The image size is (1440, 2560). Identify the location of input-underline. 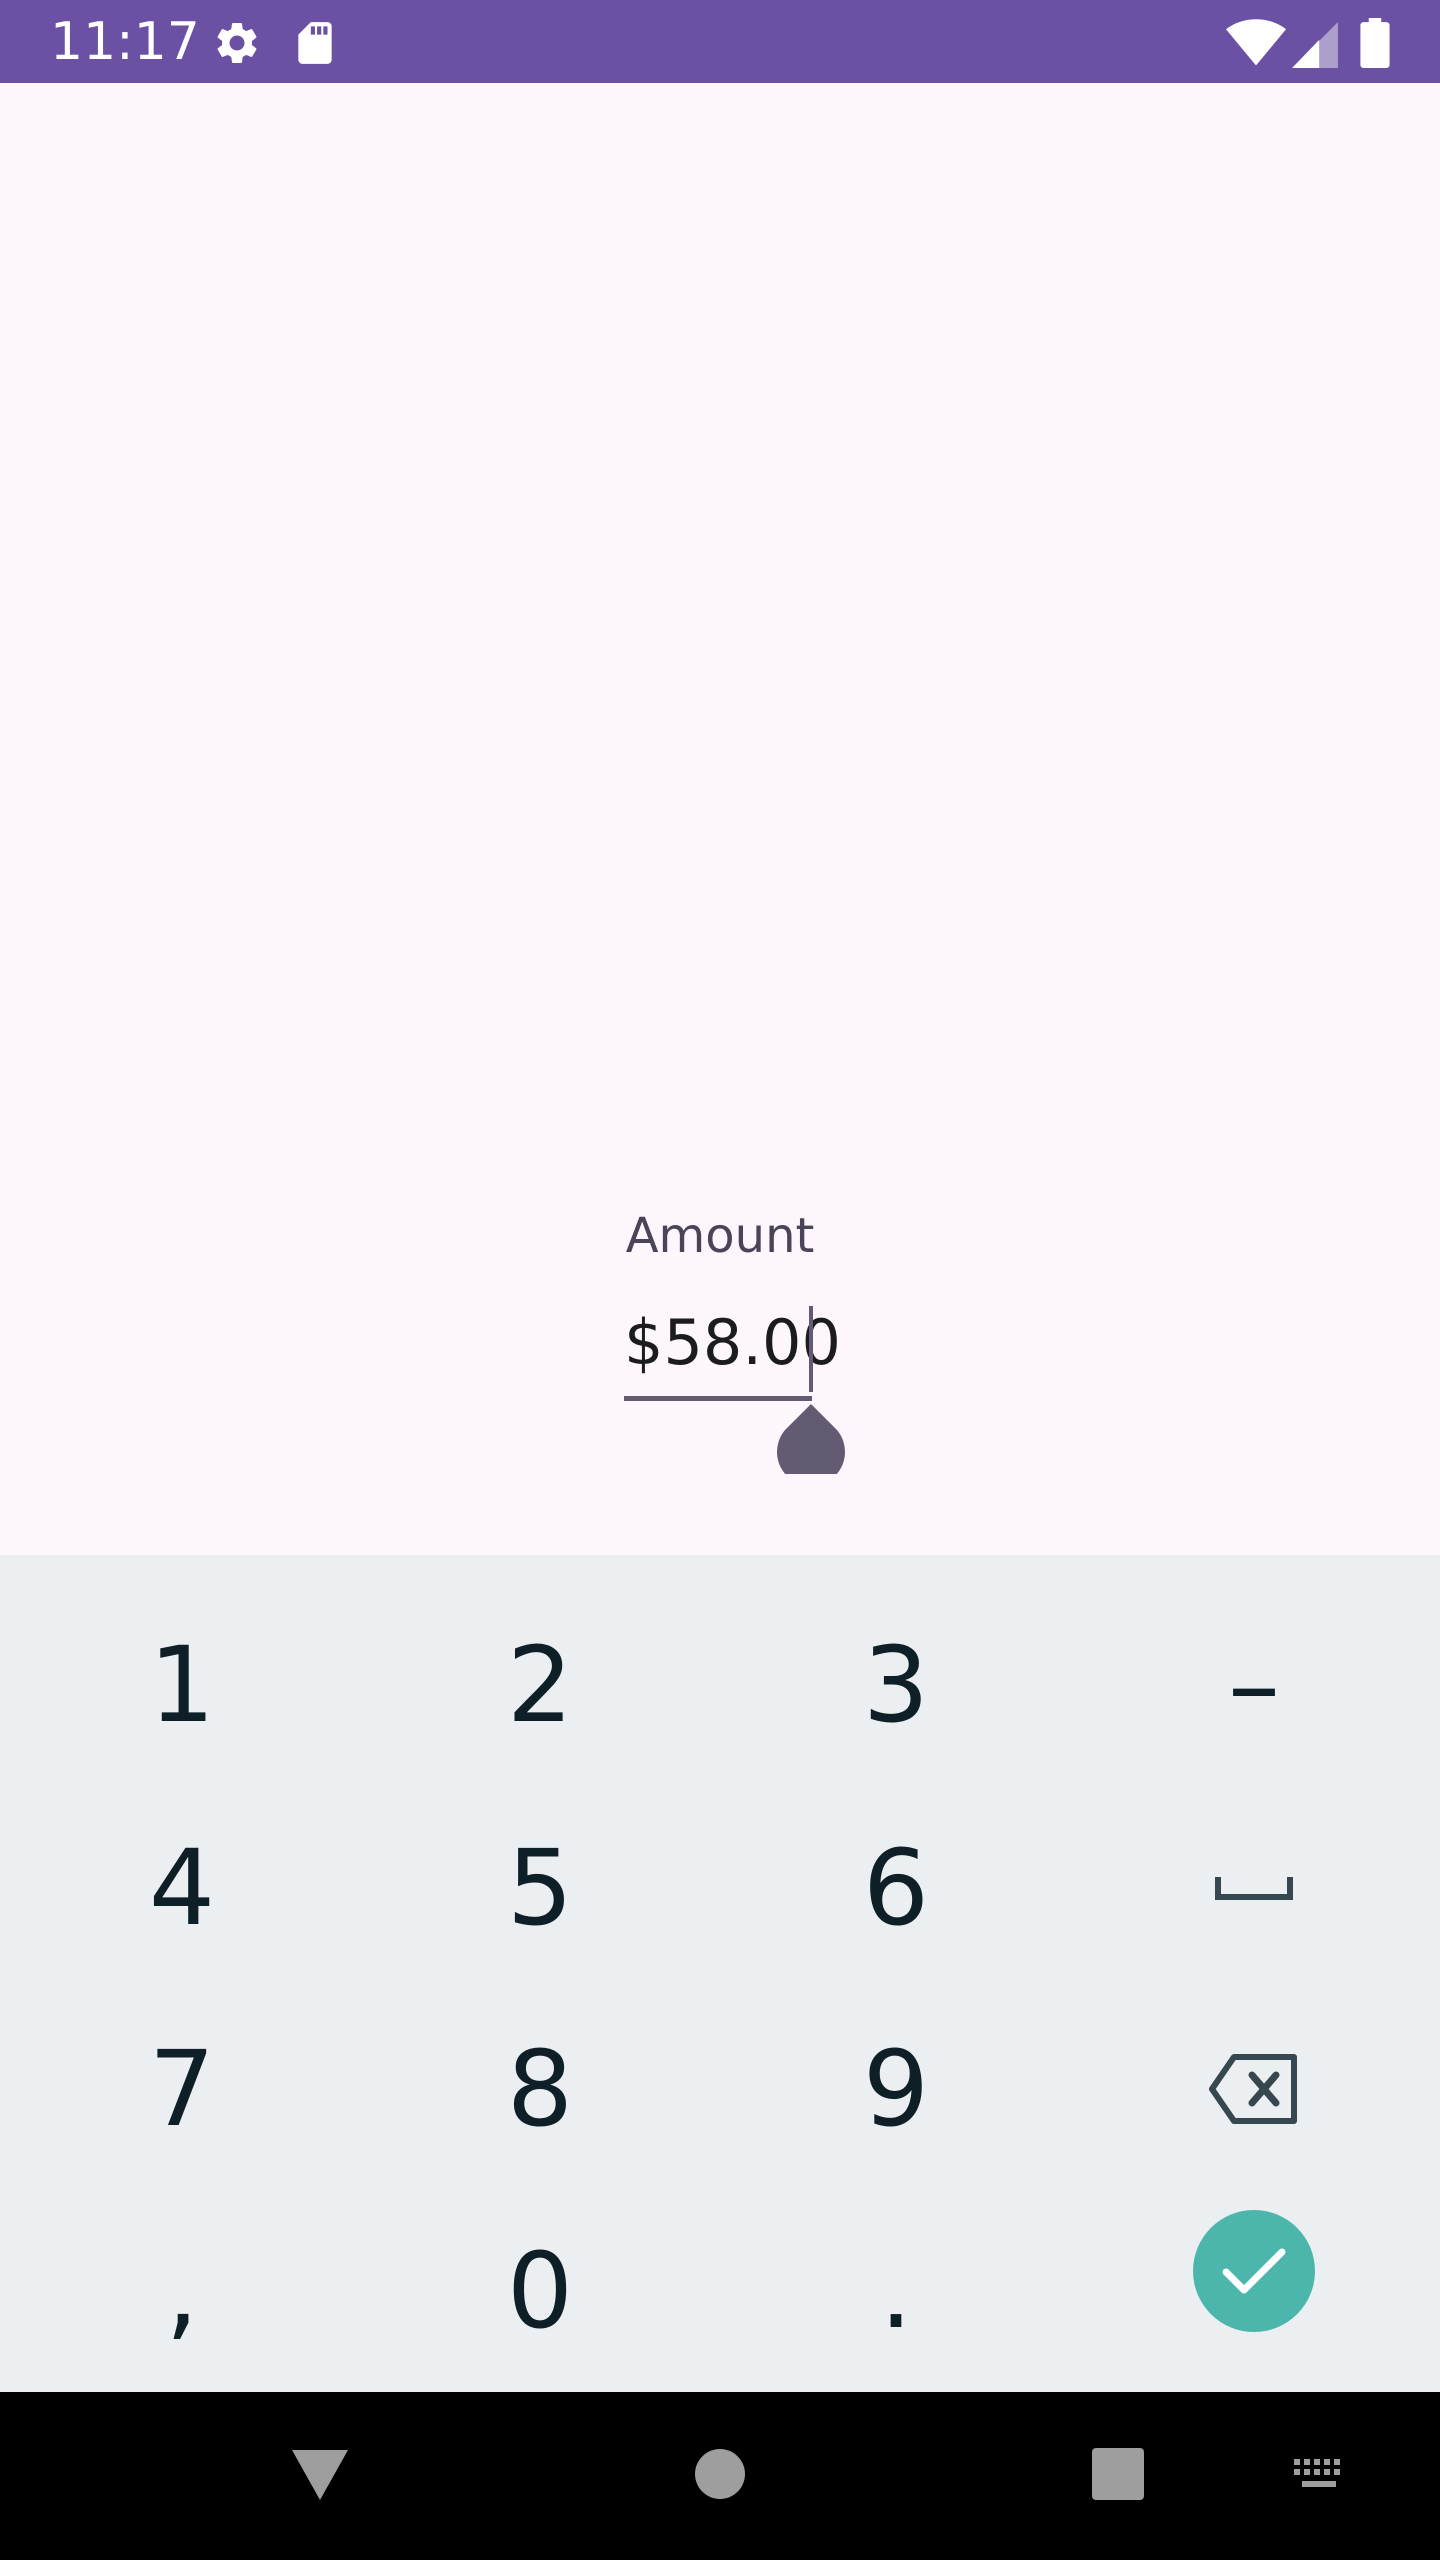
(718, 1398).